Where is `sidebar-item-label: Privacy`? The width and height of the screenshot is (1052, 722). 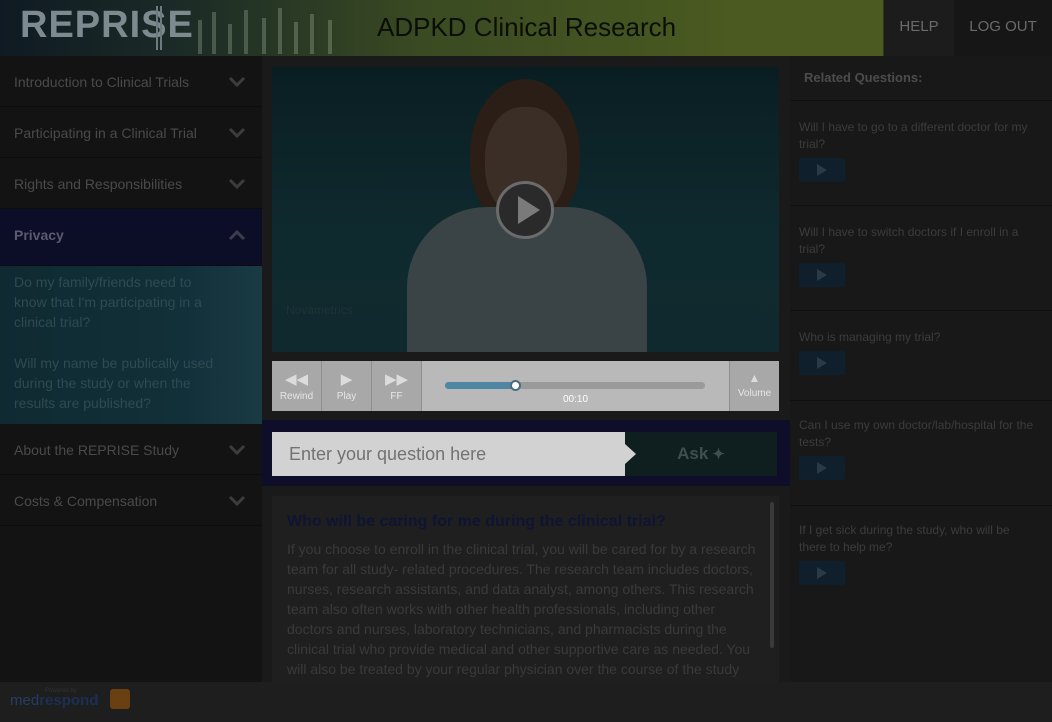 sidebar-item-label: Privacy is located at coordinates (39, 235).